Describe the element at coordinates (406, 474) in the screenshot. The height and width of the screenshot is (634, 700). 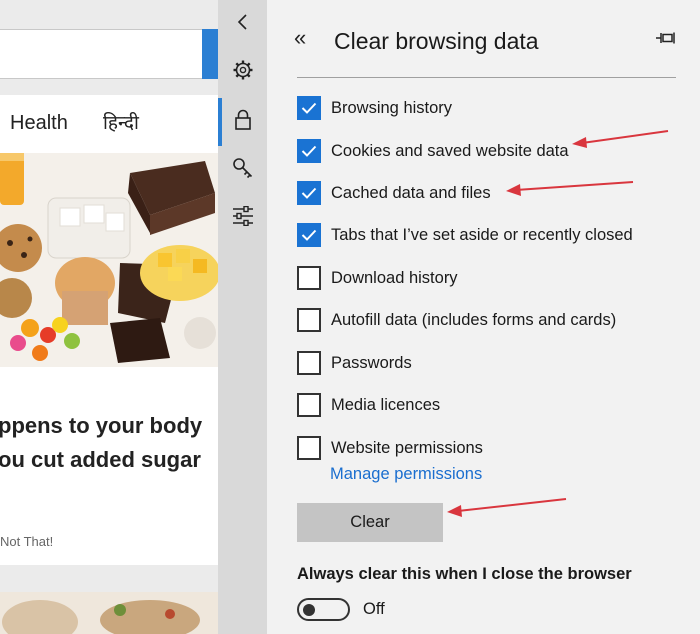
I see `manage-permissions-link: Manage permissions` at that location.